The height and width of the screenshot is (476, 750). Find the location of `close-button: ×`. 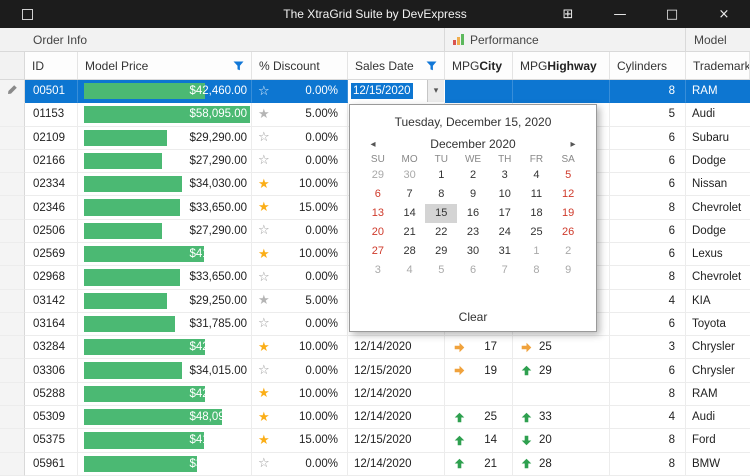

close-button: × is located at coordinates (724, 14).